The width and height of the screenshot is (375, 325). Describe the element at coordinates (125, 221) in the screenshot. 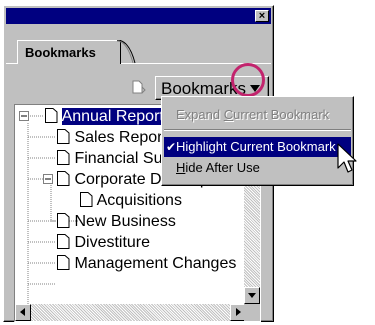

I see `tree-item-label: New Business` at that location.